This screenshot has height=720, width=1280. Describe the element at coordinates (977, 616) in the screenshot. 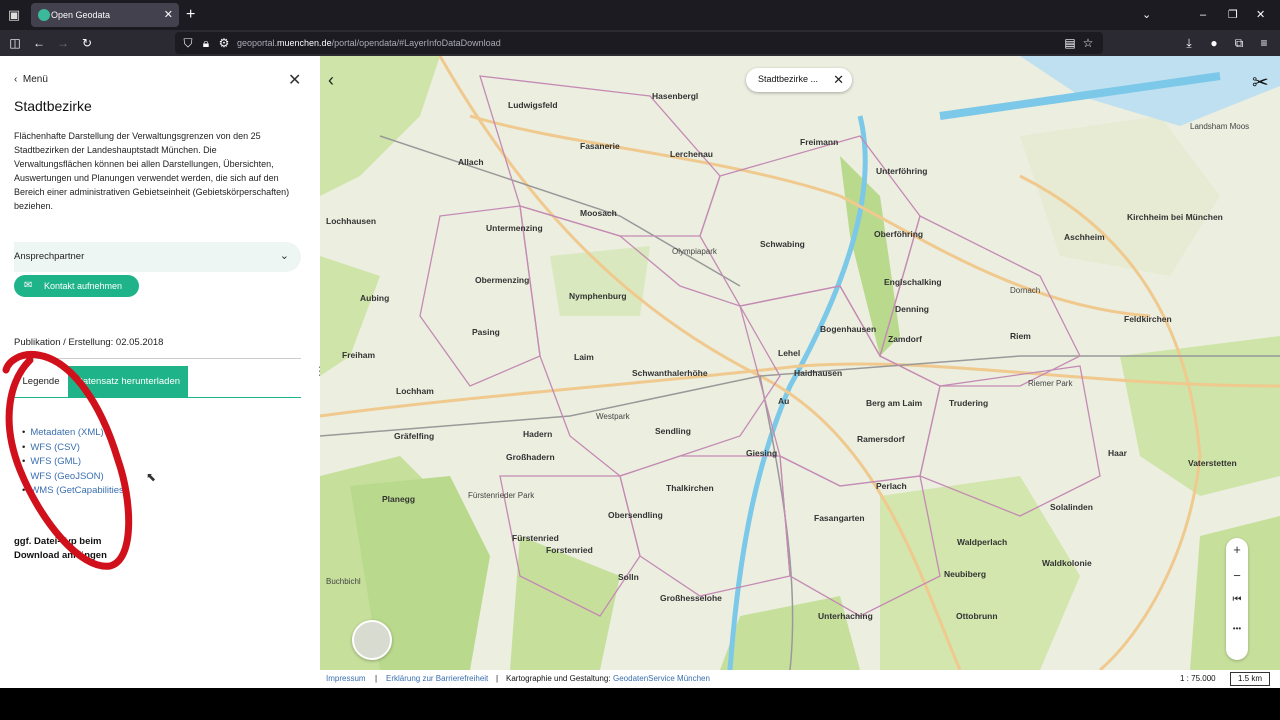

I see `place-label: Ottobrunn` at that location.